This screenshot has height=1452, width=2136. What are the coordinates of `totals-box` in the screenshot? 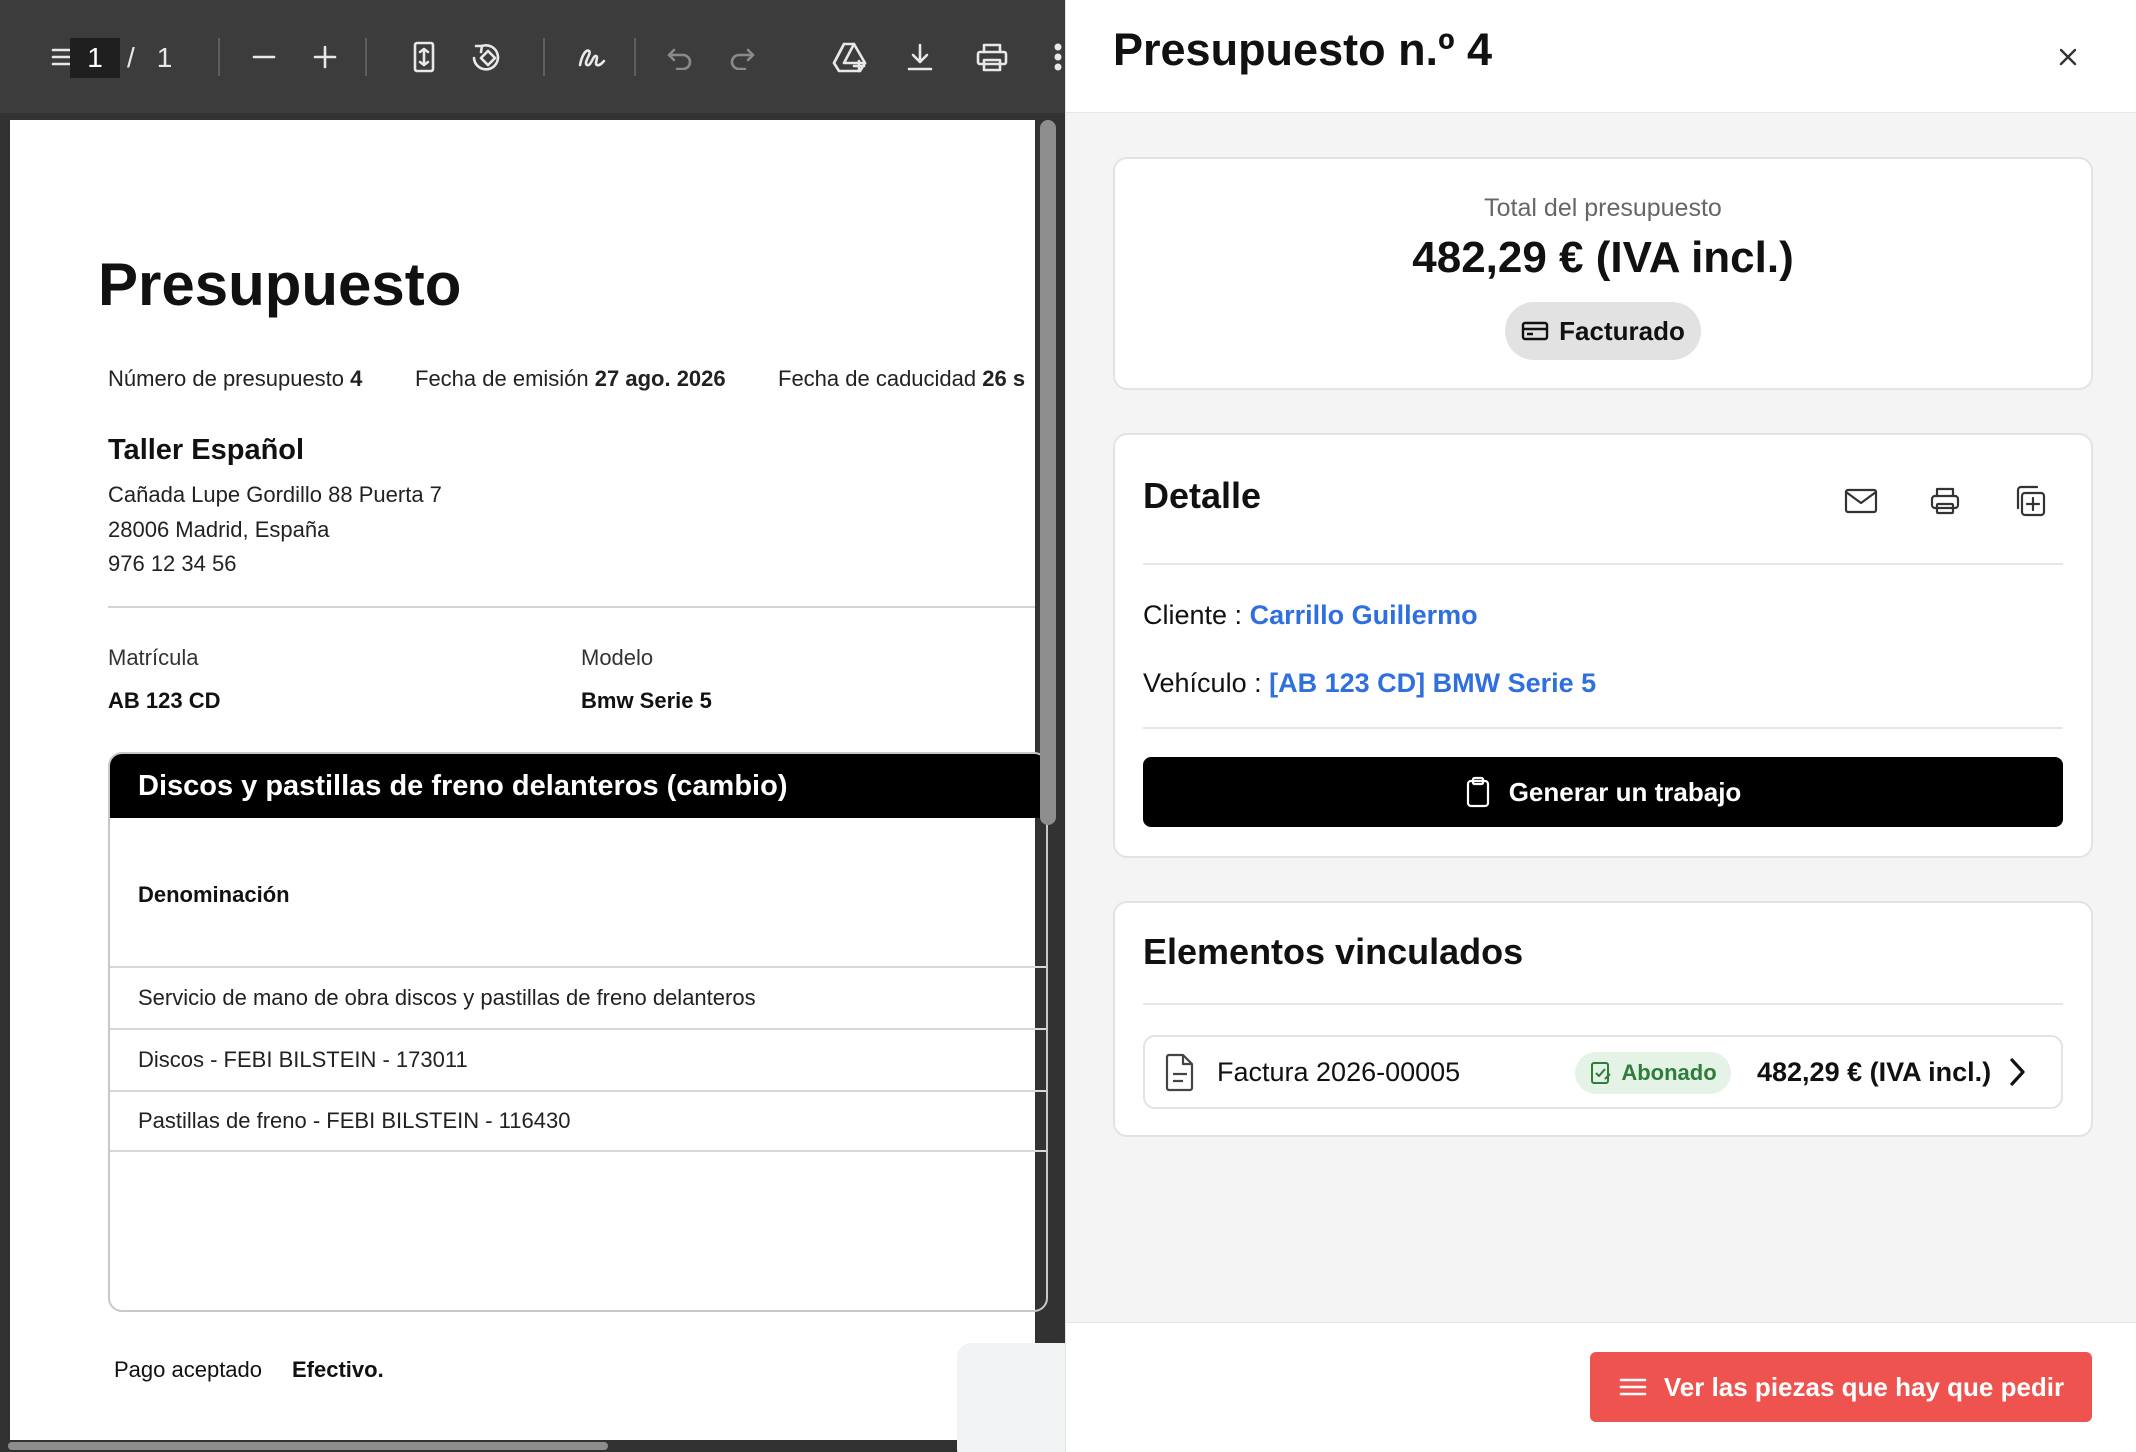 It's located at (1011, 1397).